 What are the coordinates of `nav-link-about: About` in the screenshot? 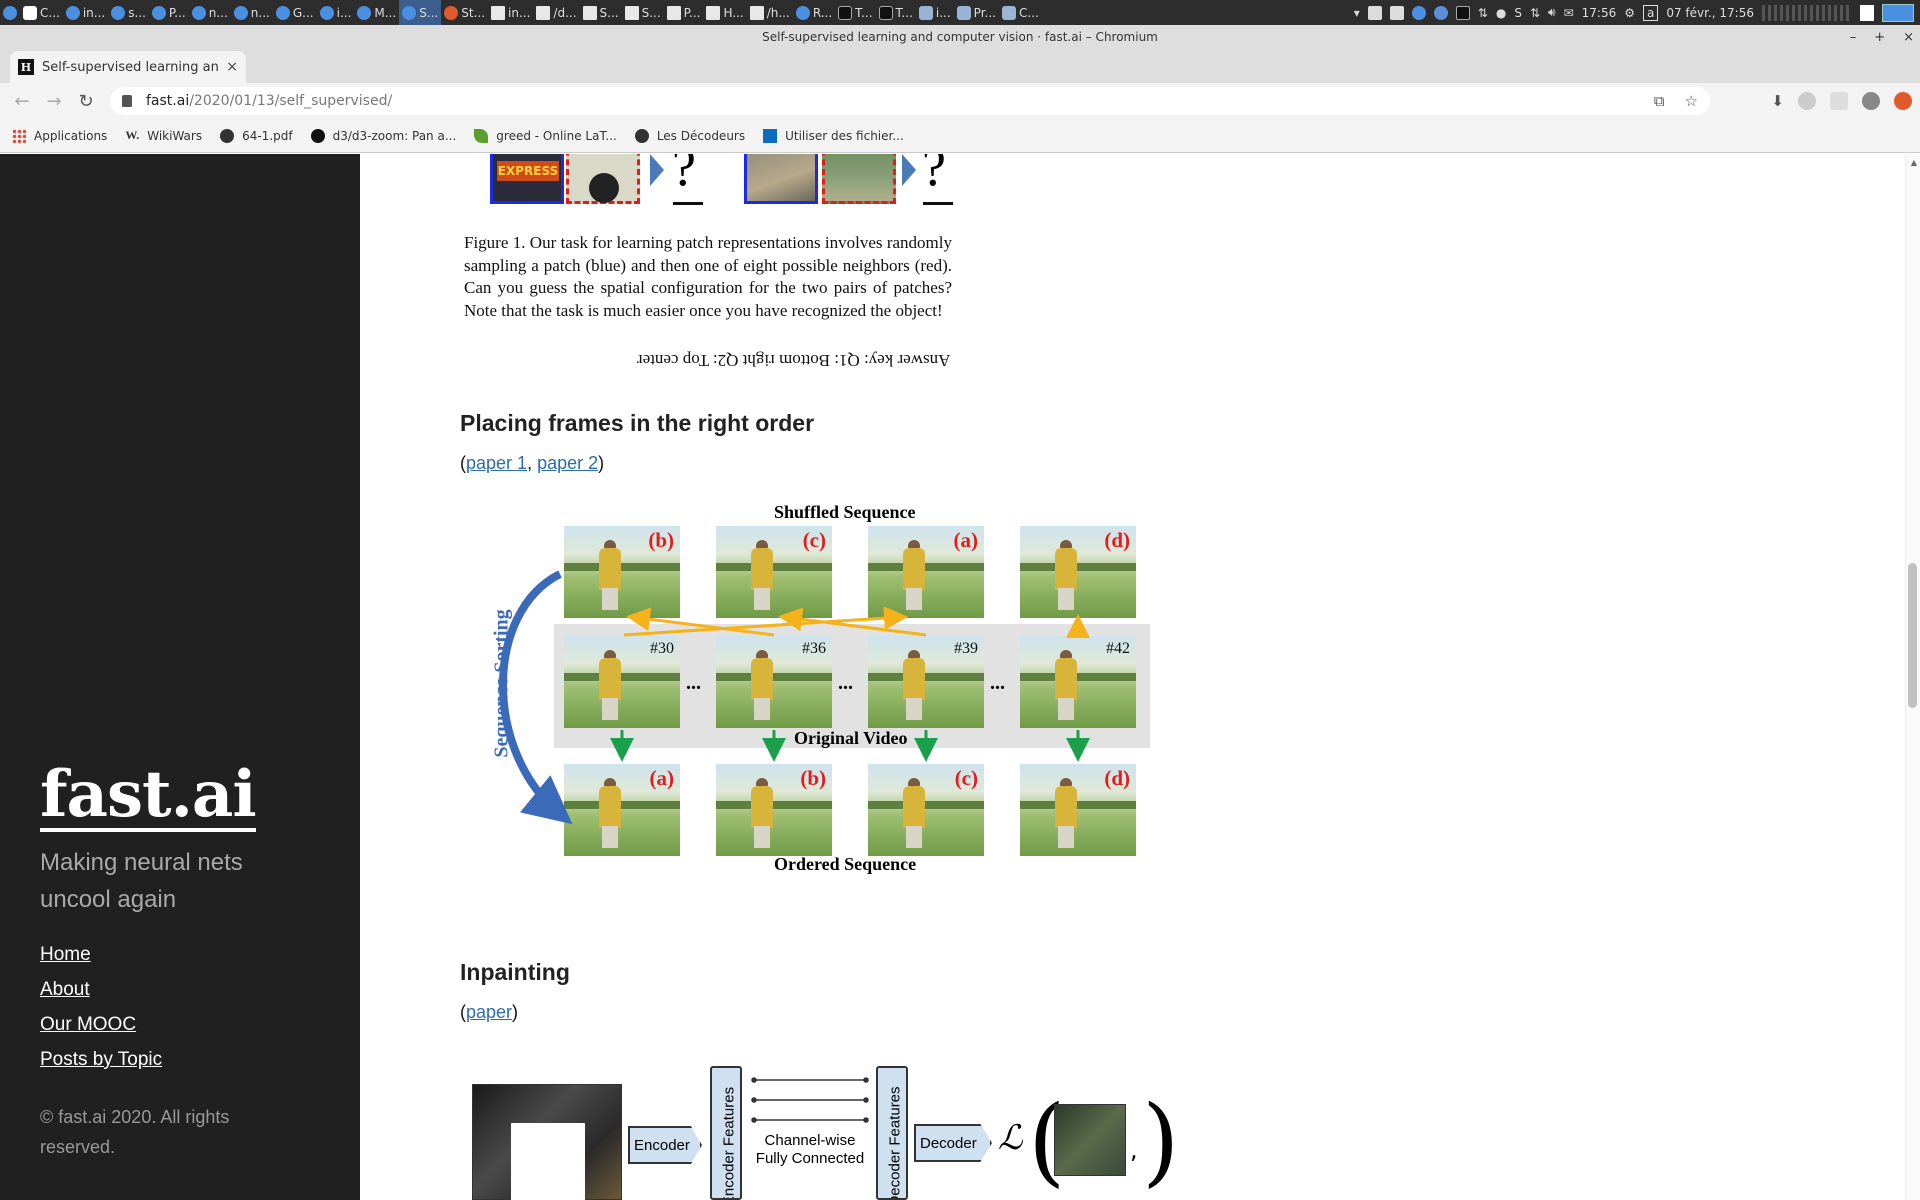 It's located at (101, 989).